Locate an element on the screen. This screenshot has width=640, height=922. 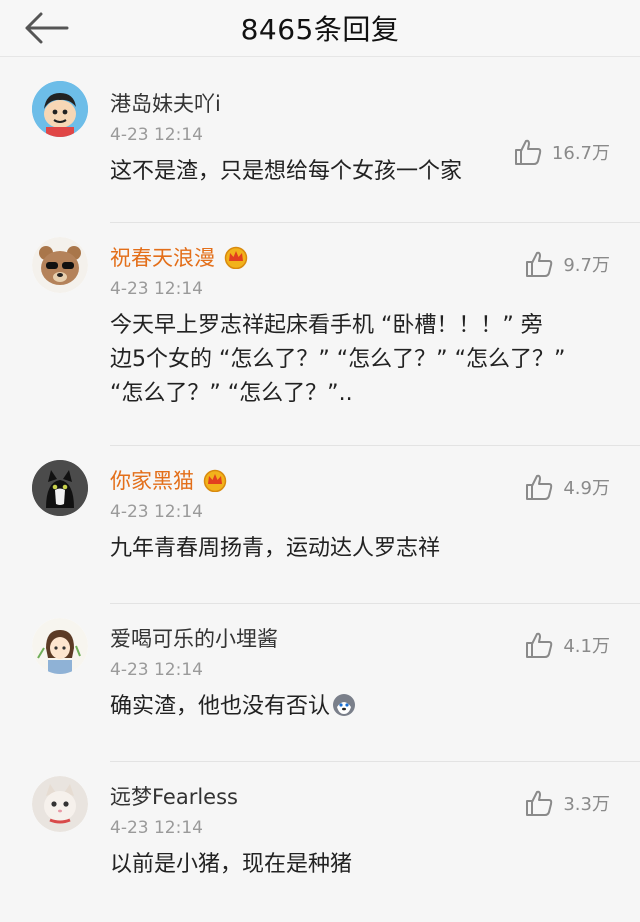
top-bar: 8465条回复 is located at coordinates (320, 28).